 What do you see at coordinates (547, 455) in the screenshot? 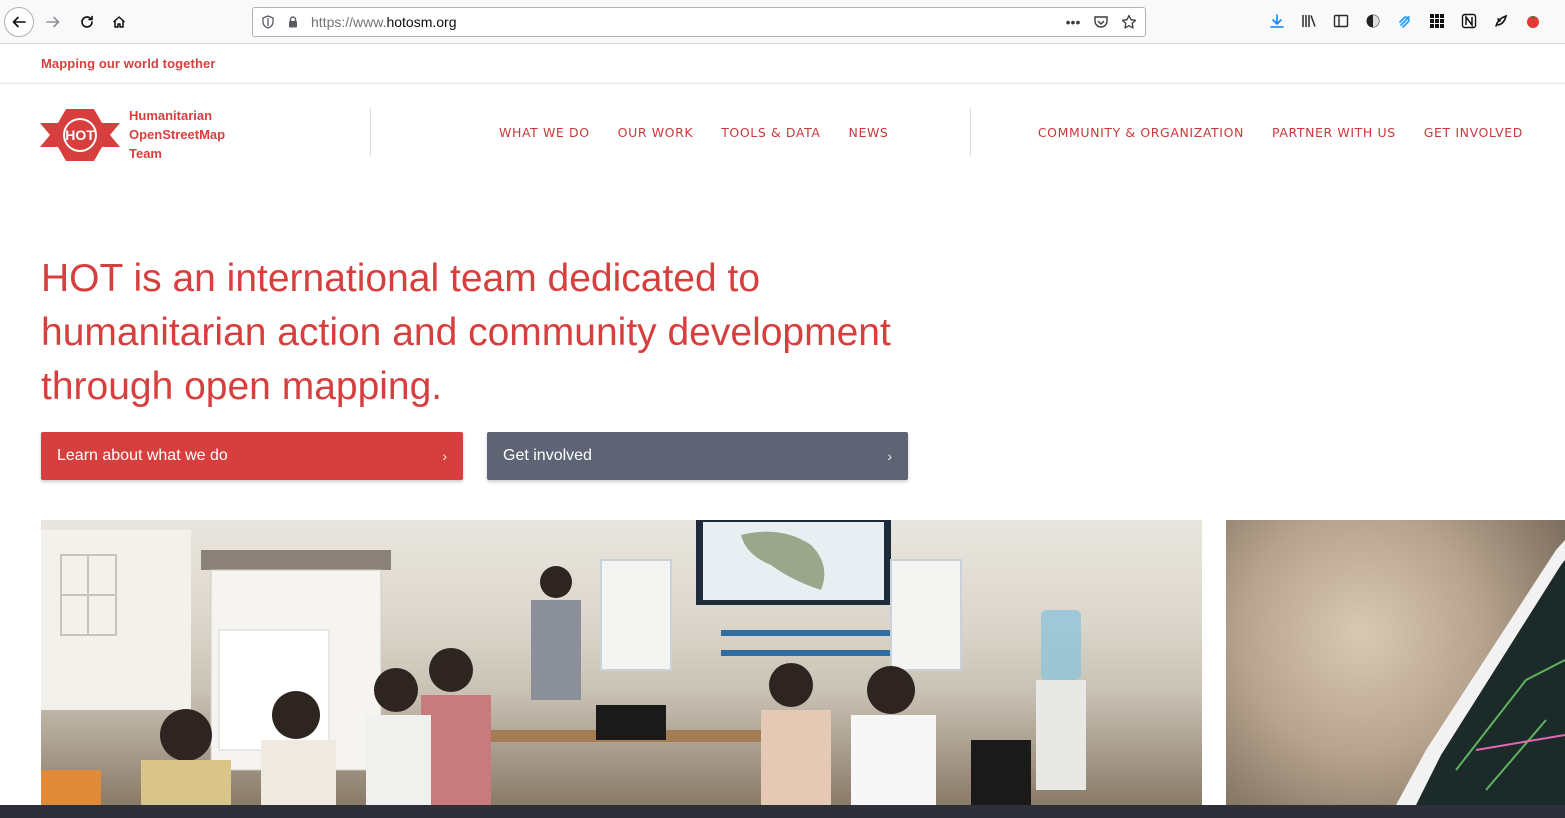
I see `get-involved-label: Get involved` at bounding box center [547, 455].